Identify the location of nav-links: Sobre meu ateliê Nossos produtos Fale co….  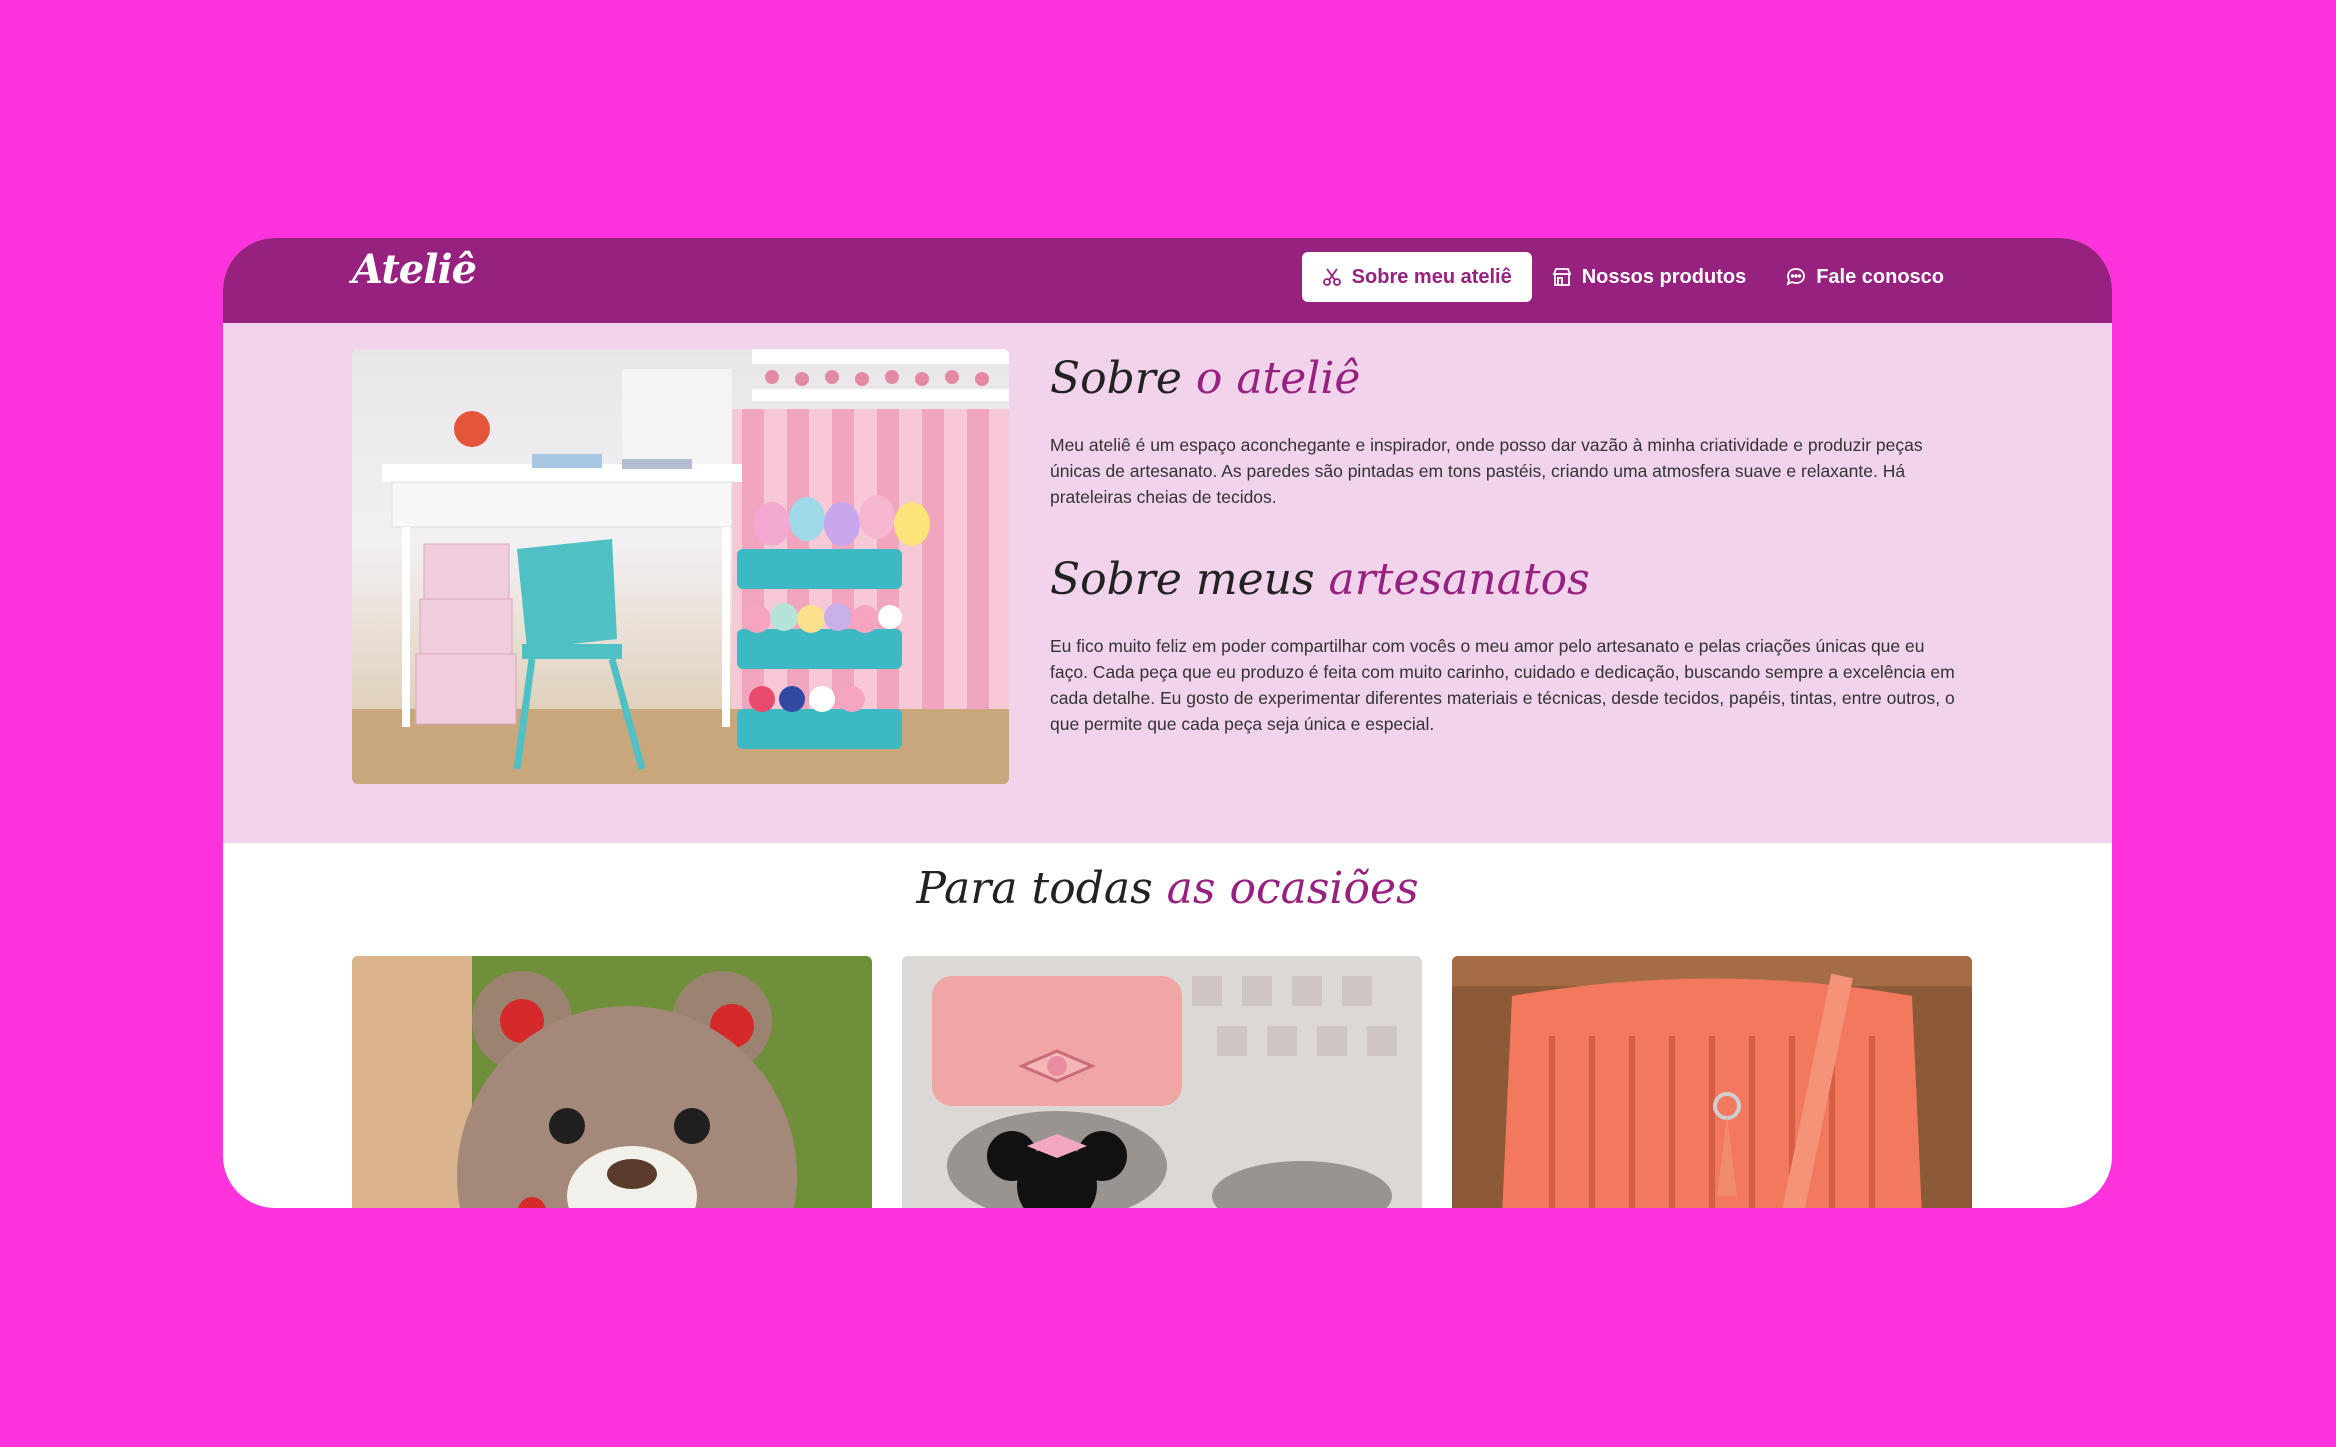
(1632, 277).